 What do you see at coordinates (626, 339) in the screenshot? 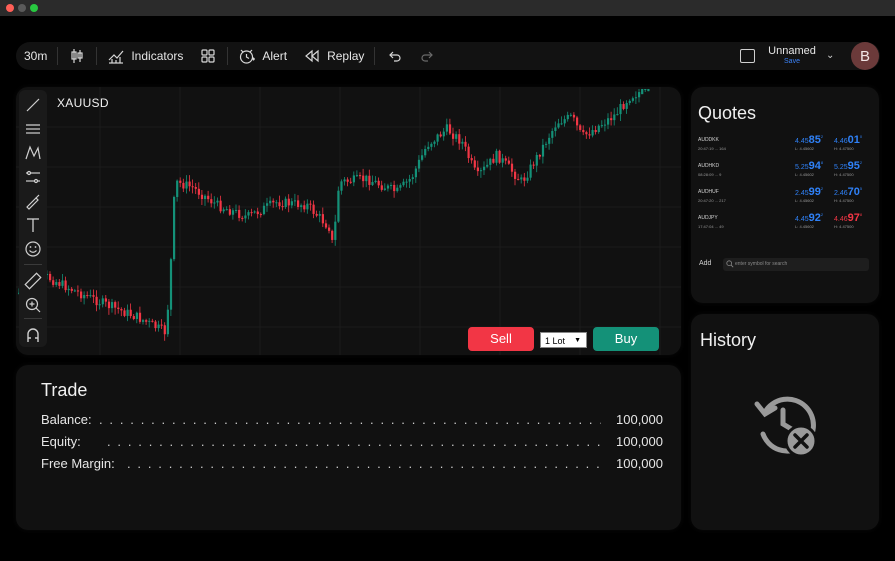
I see `buy-button: Buy` at bounding box center [626, 339].